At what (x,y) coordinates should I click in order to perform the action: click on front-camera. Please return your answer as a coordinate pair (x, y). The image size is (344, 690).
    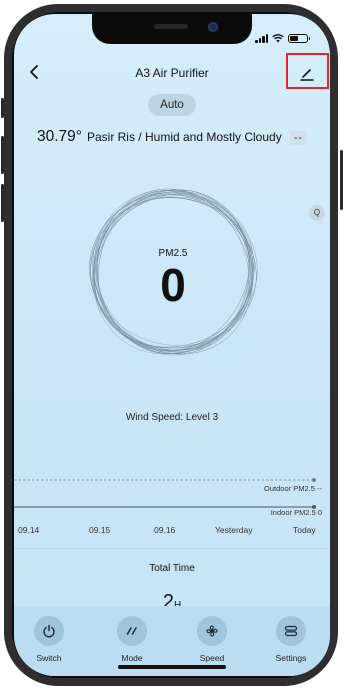
    Looking at the image, I should click on (213, 27).